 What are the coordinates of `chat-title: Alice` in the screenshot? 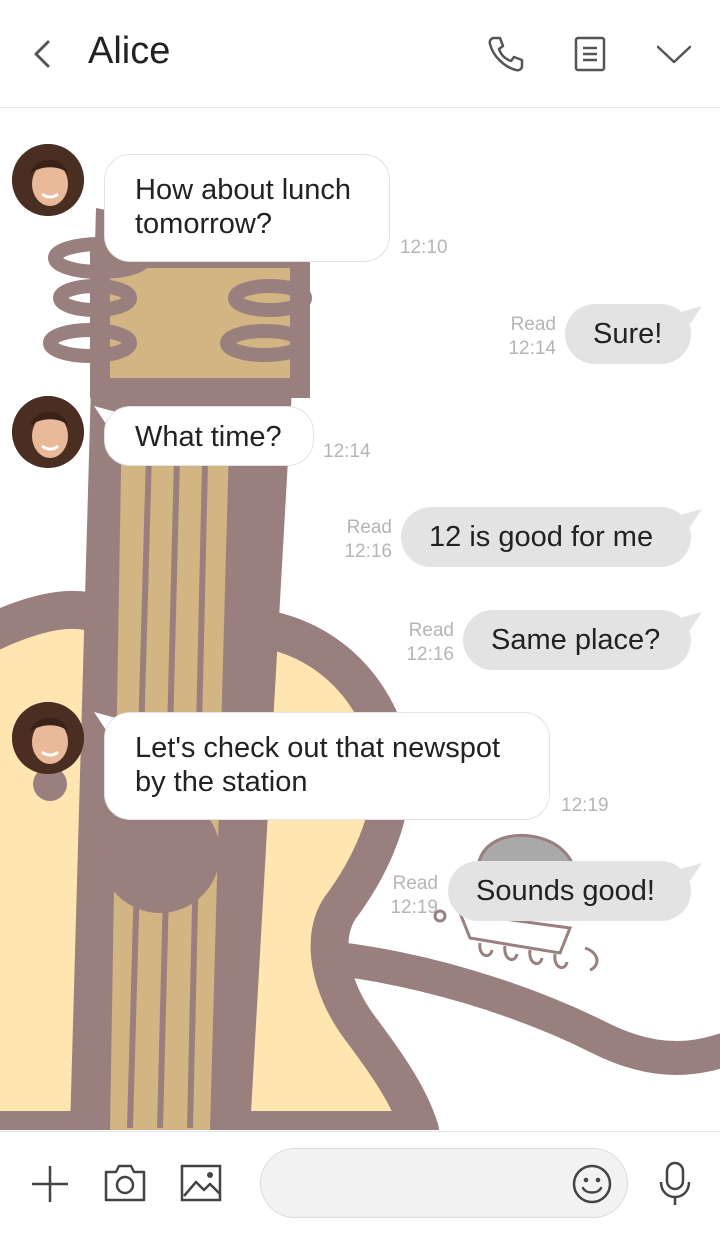 It's located at (129, 51).